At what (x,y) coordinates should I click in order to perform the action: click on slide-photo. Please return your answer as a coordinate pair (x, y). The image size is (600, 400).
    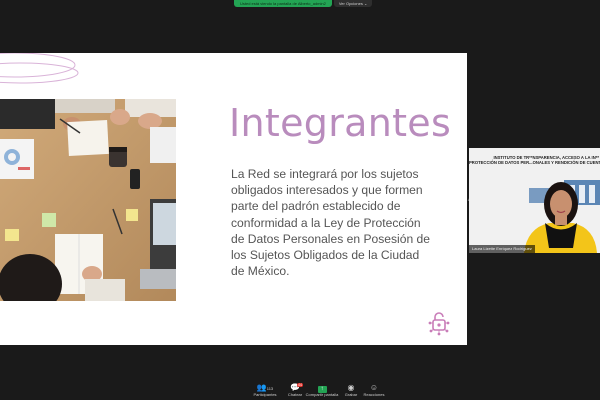
    Looking at the image, I should click on (88, 200).